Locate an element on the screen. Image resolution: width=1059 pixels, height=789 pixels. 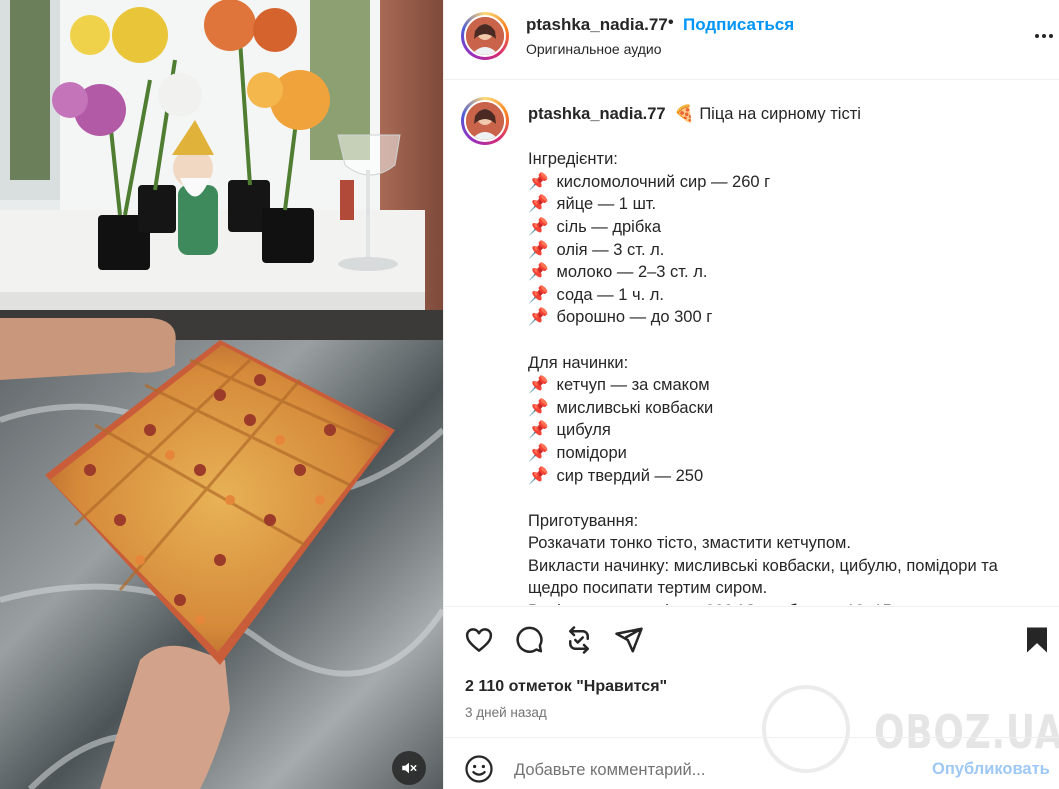
caption-avatar is located at coordinates (485, 121).